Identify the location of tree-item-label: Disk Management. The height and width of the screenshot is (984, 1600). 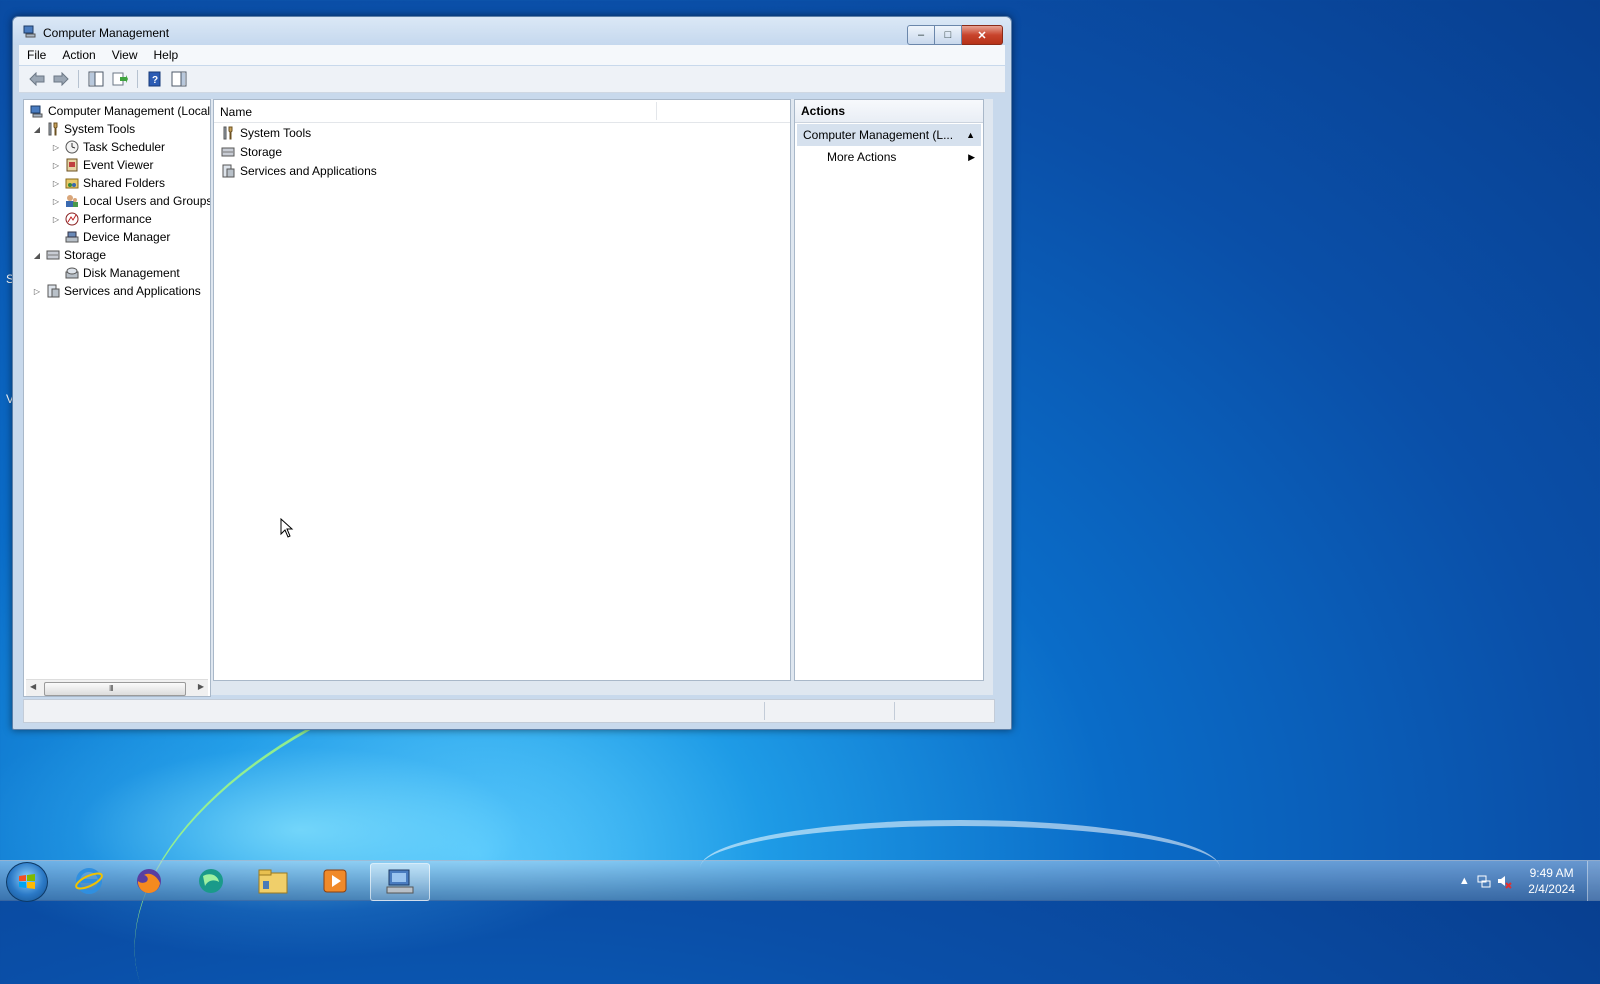
(131, 273).